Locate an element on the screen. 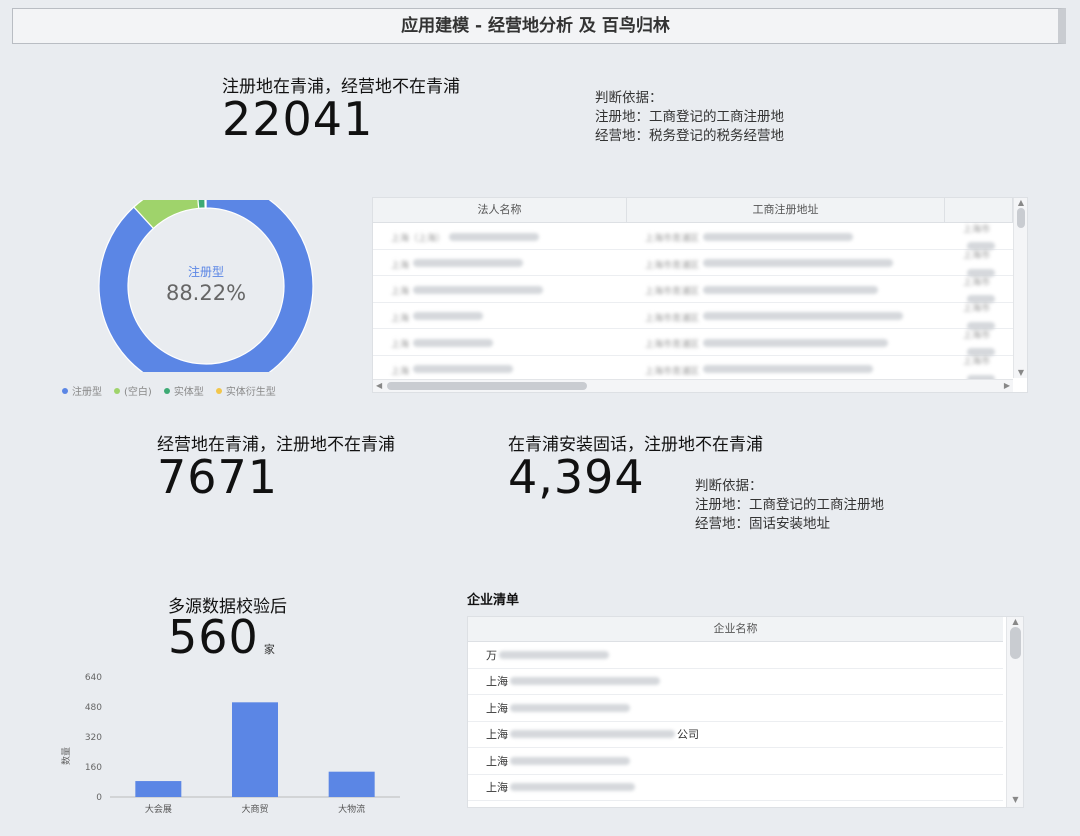  kpi-verified: 560 家 is located at coordinates (221, 637).